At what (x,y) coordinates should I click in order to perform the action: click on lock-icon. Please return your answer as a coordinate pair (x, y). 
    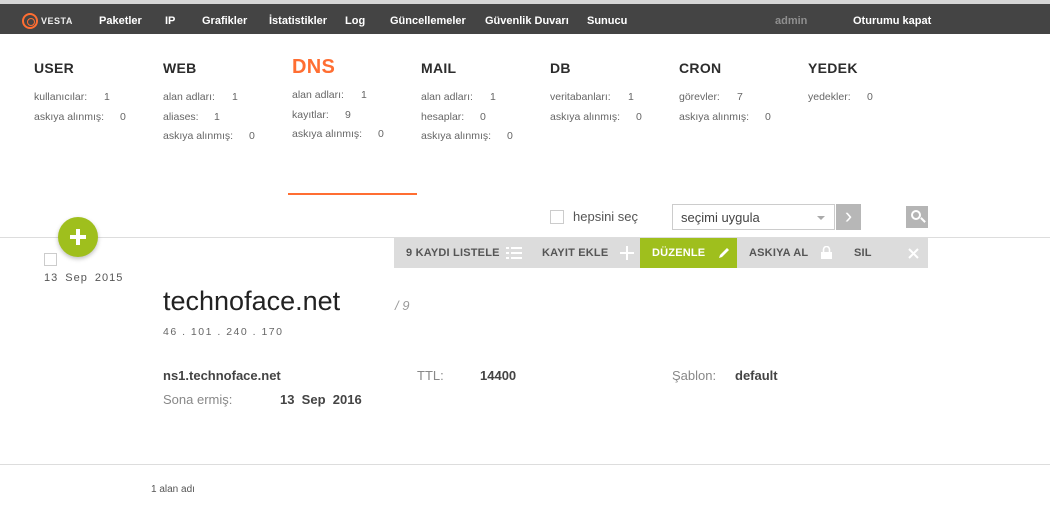
    Looking at the image, I should click on (826, 252).